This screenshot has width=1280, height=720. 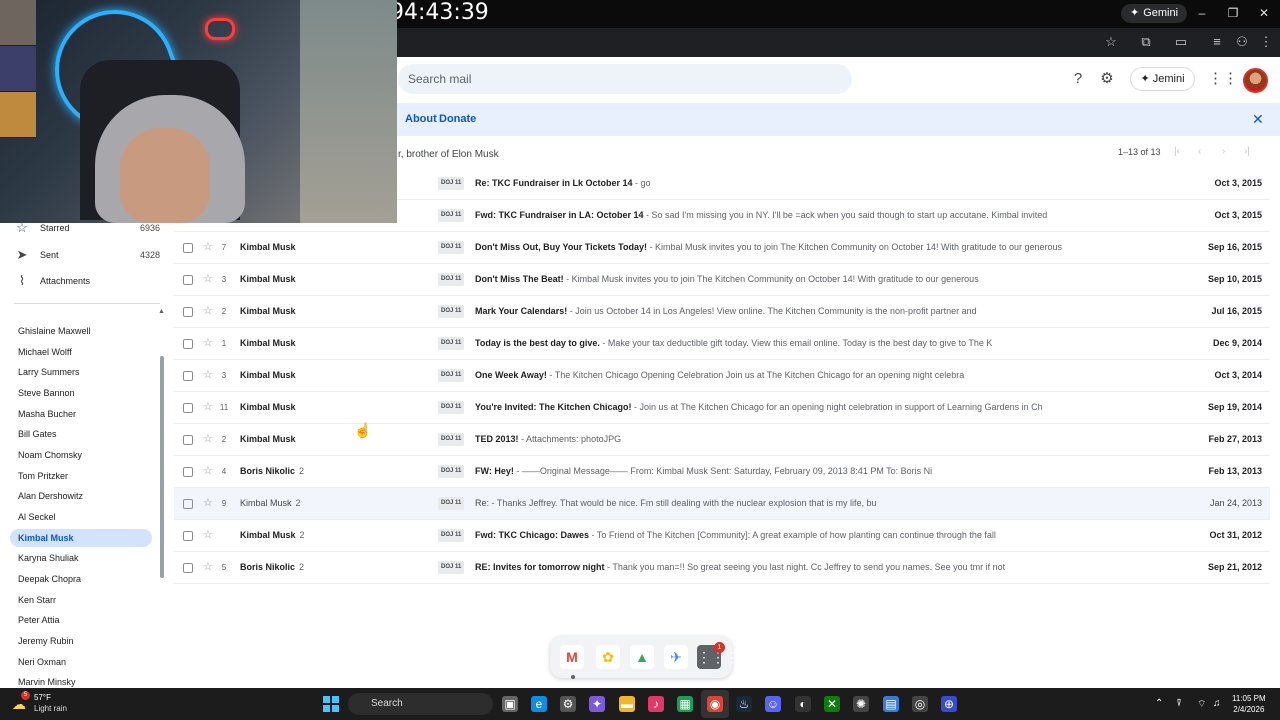 I want to click on photos-app-icon: ▤, so click(x=891, y=704).